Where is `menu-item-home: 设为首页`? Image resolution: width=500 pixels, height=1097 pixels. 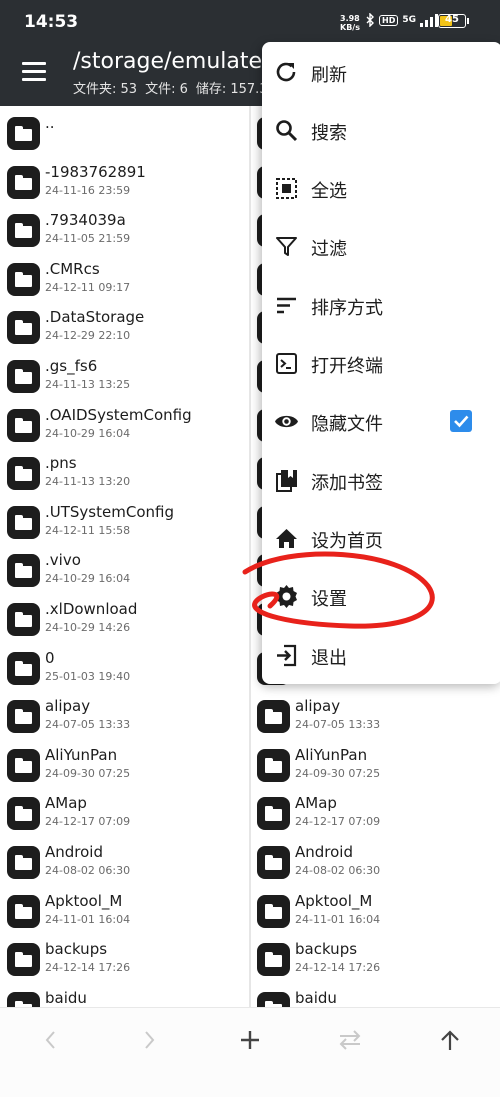 menu-item-home: 设为首页 is located at coordinates (381, 538).